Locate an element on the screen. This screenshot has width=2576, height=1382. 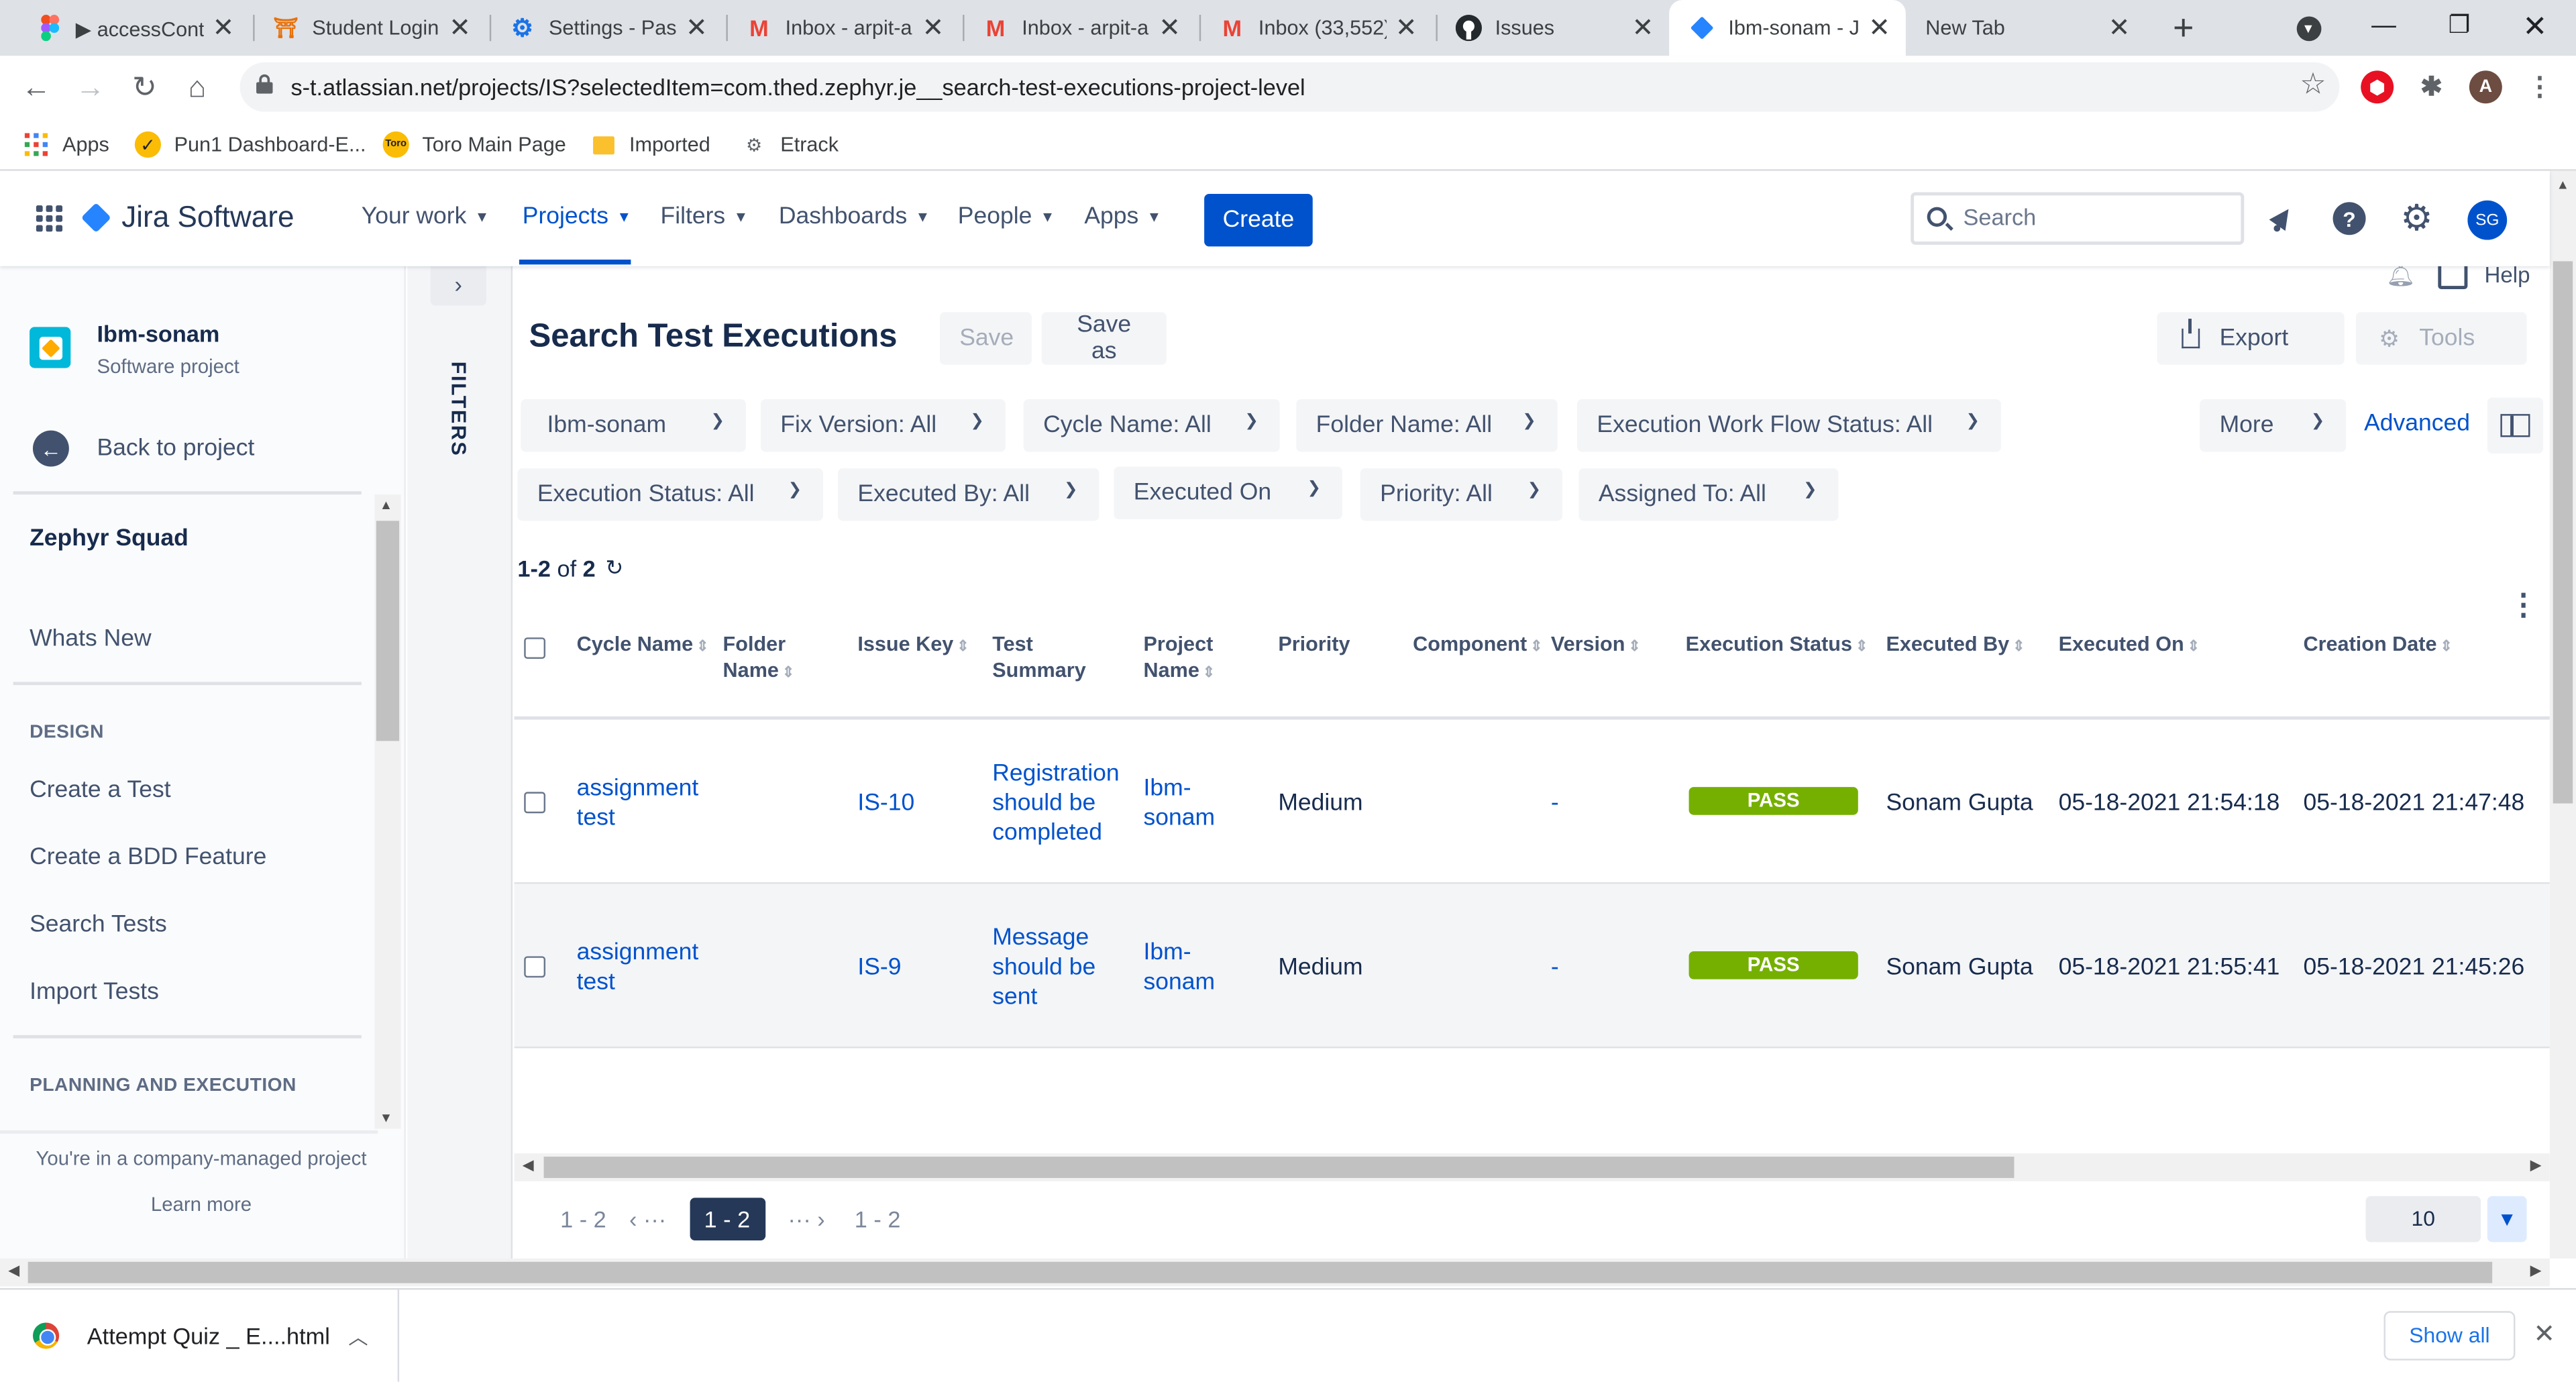
column-header-priority: Priority is located at coordinates (1314, 644).